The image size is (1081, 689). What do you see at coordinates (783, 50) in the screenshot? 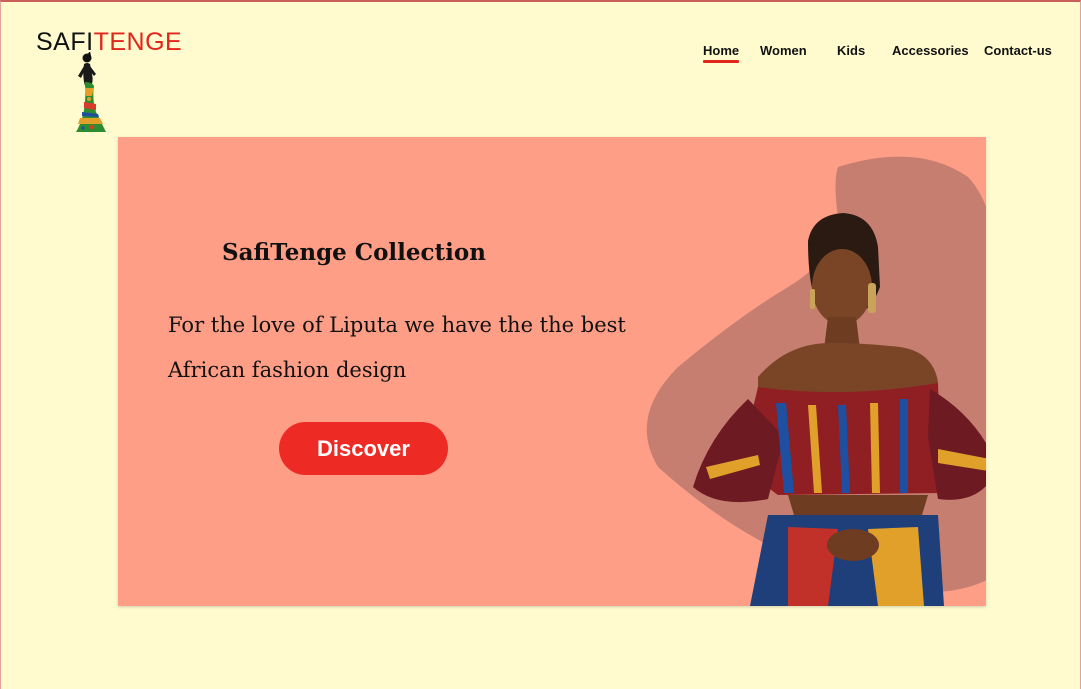
I see `nav-women-link: Women` at bounding box center [783, 50].